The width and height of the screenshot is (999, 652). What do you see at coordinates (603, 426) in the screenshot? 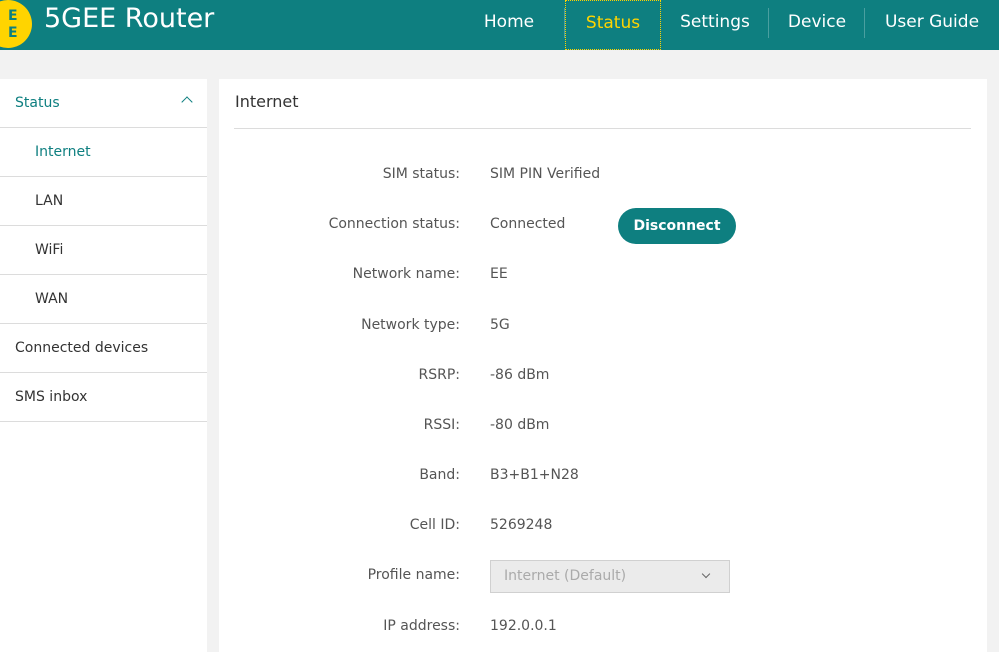
I see `info-row-rssi: RSSI: -80 dBm` at bounding box center [603, 426].